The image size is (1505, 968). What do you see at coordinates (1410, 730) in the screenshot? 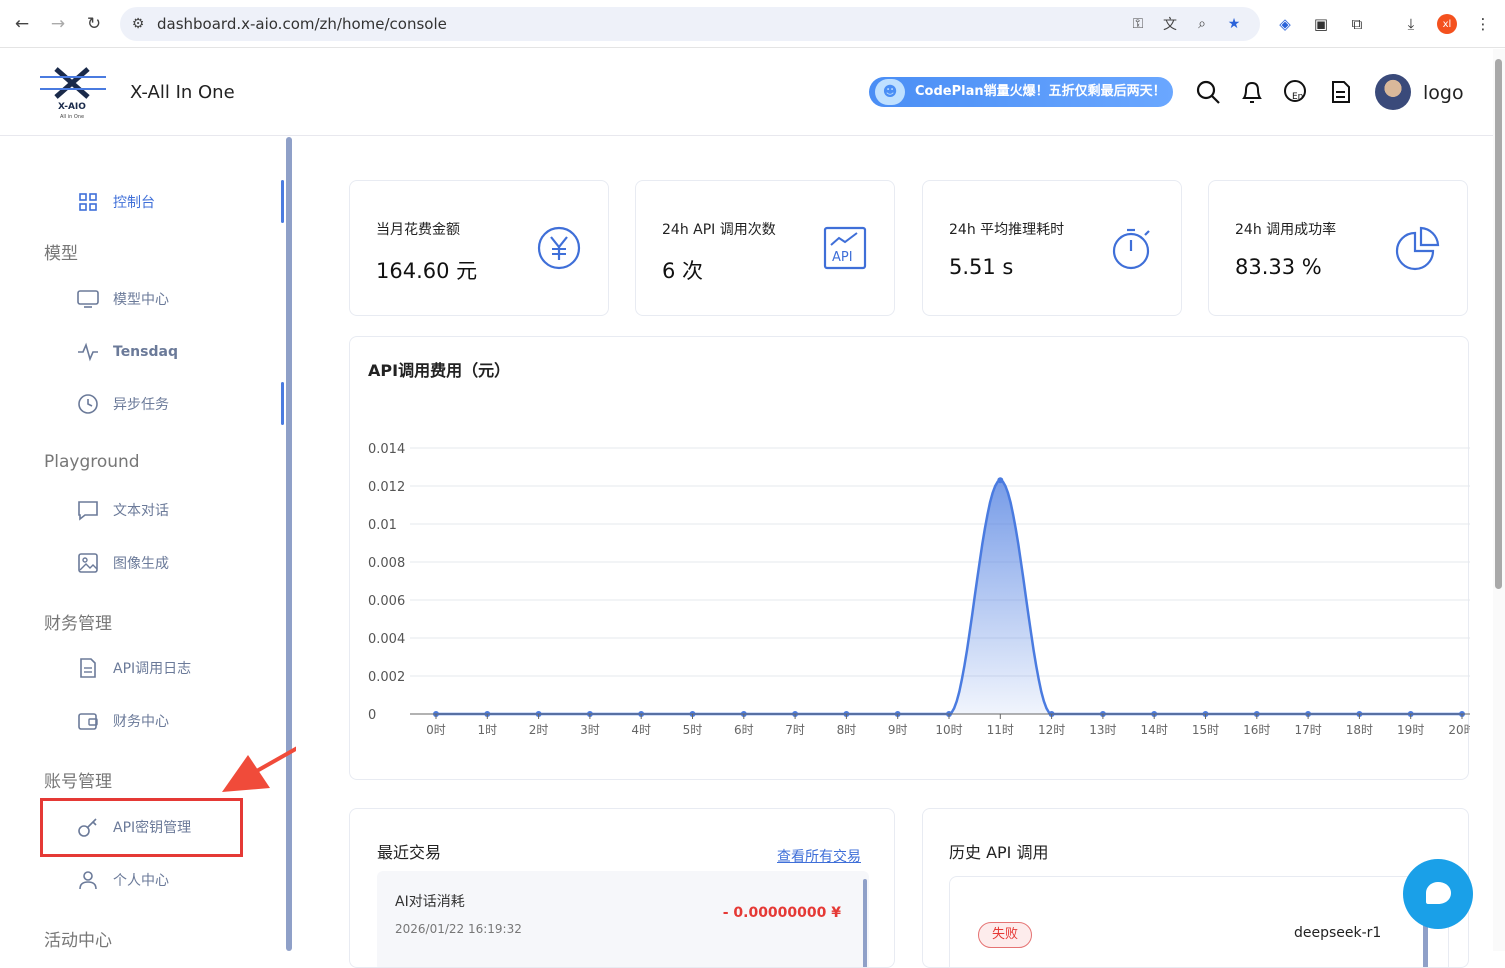
I see `x-tick-label: 19时` at bounding box center [1410, 730].